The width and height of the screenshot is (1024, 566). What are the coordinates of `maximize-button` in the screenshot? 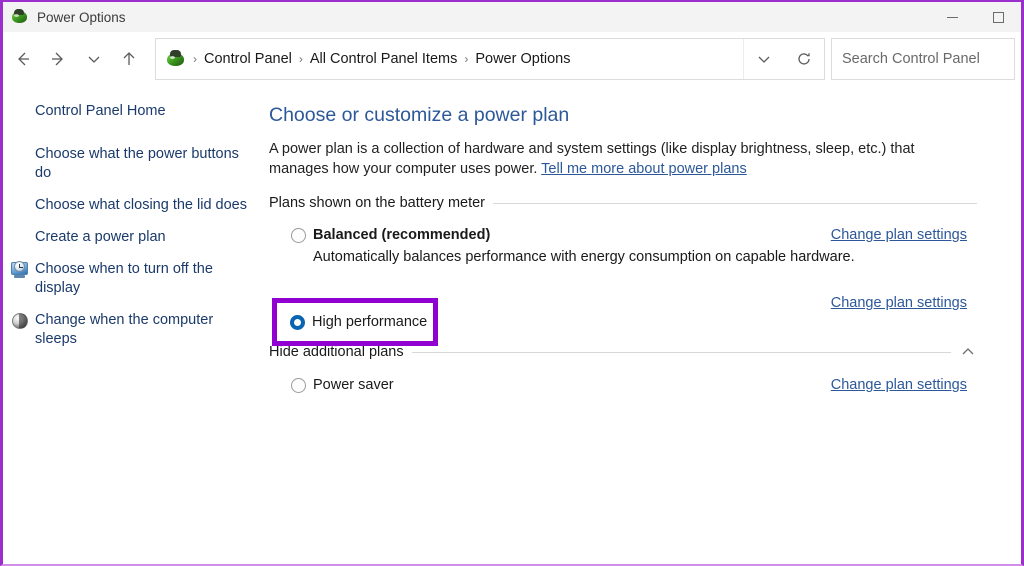 It's located at (998, 17).